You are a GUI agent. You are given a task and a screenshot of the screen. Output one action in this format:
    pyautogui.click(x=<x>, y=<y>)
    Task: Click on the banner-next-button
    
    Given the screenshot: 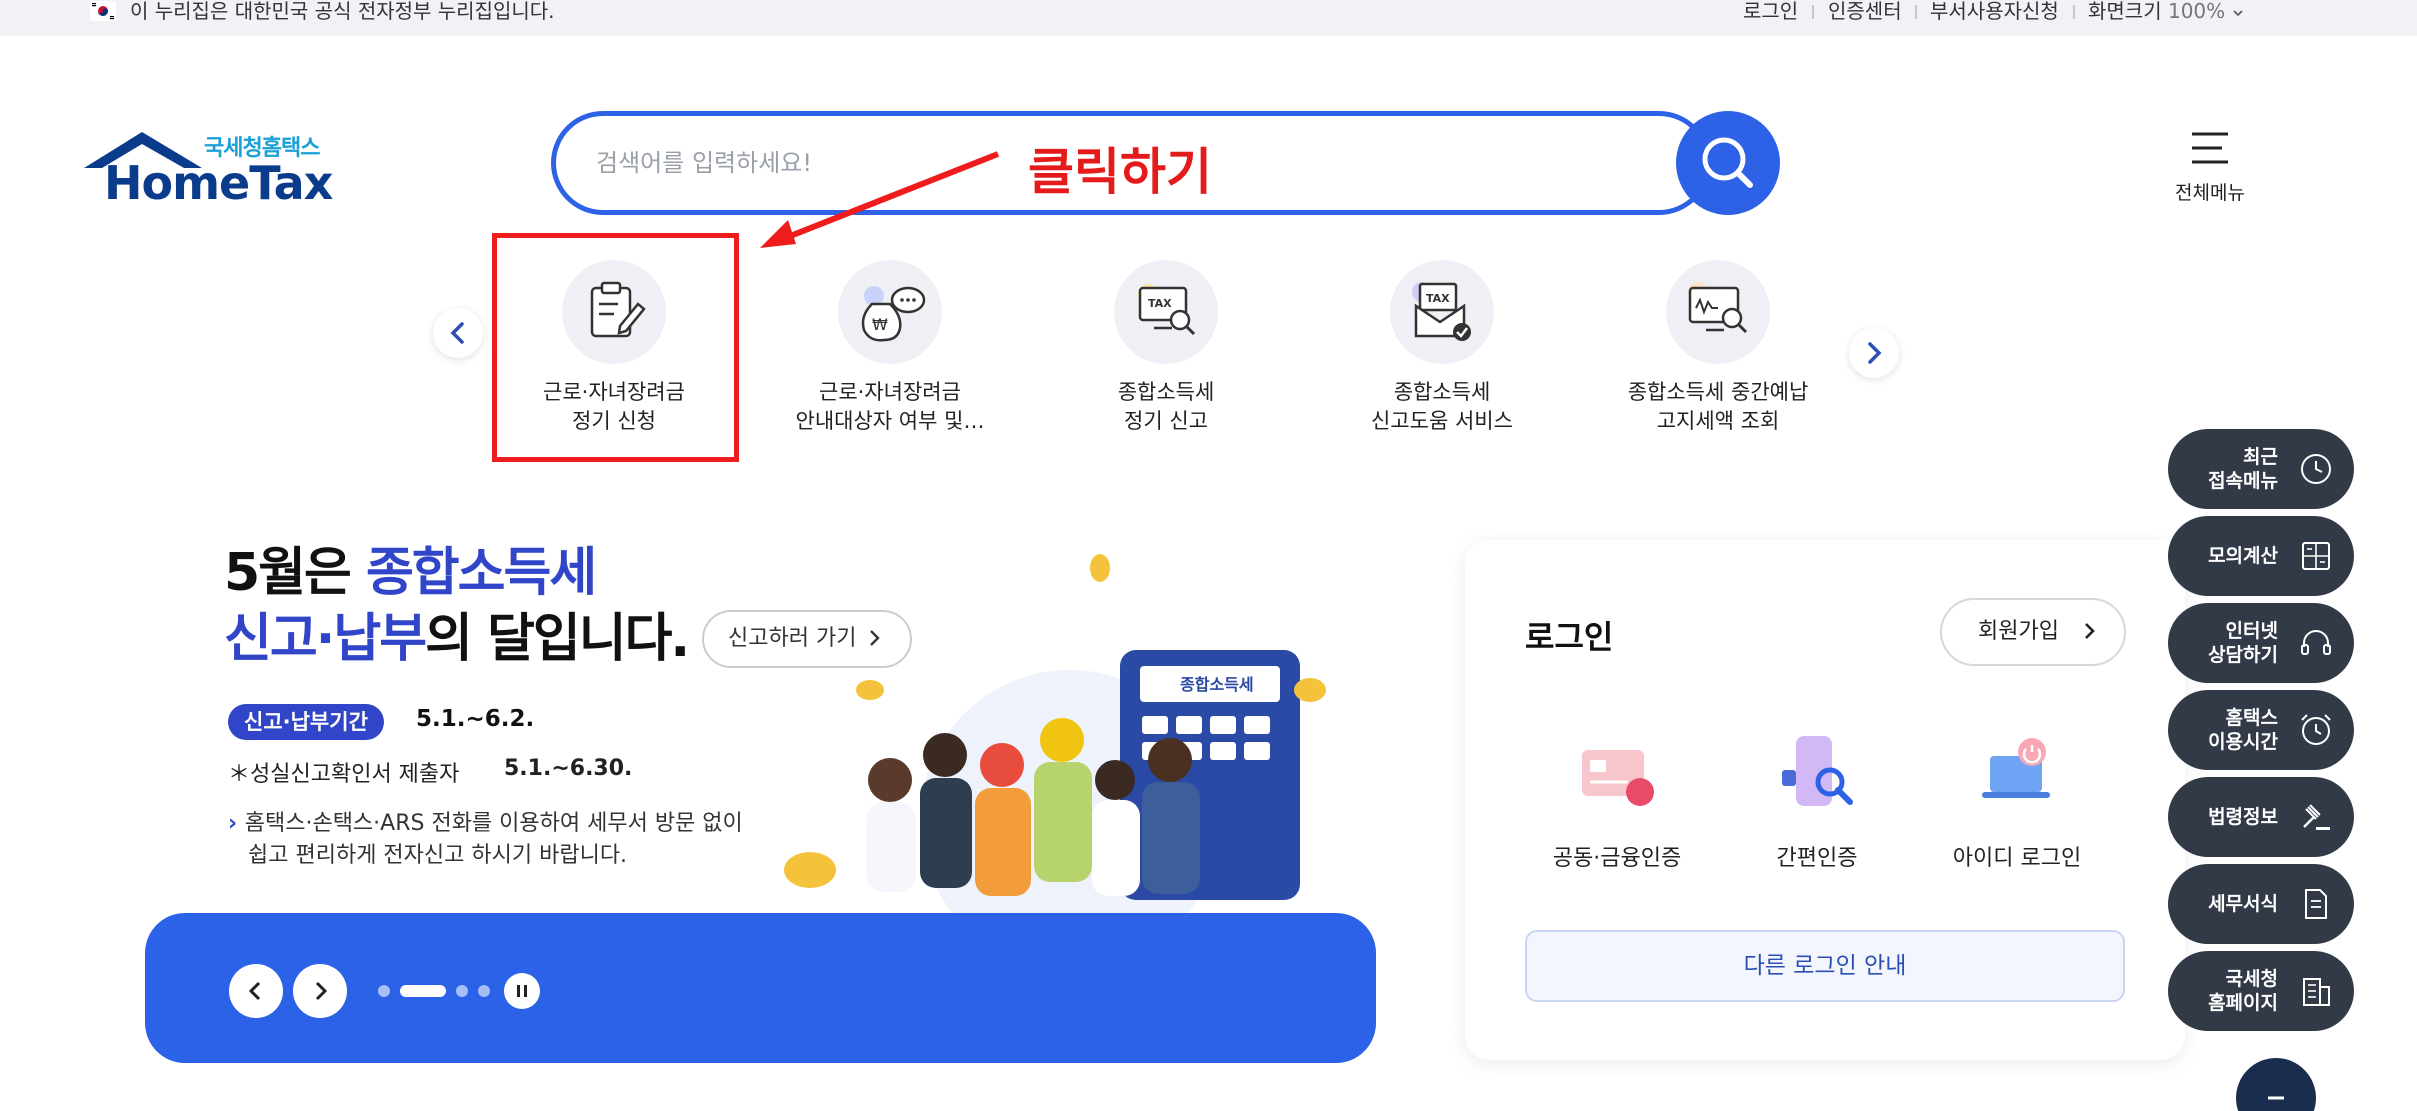 What is the action you would take?
    pyautogui.click(x=320, y=991)
    